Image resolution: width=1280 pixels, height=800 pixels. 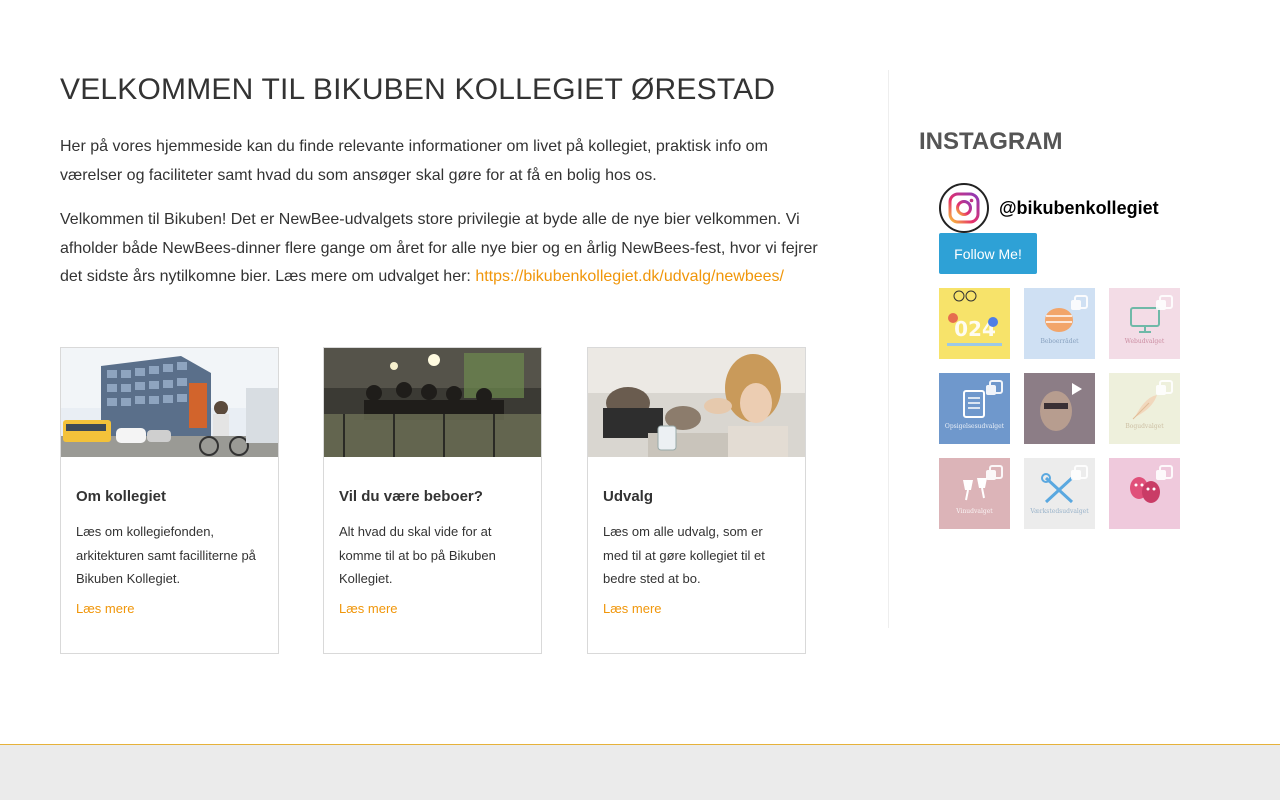 What do you see at coordinates (988, 253) in the screenshot?
I see `follow-button: Follow Me!` at bounding box center [988, 253].